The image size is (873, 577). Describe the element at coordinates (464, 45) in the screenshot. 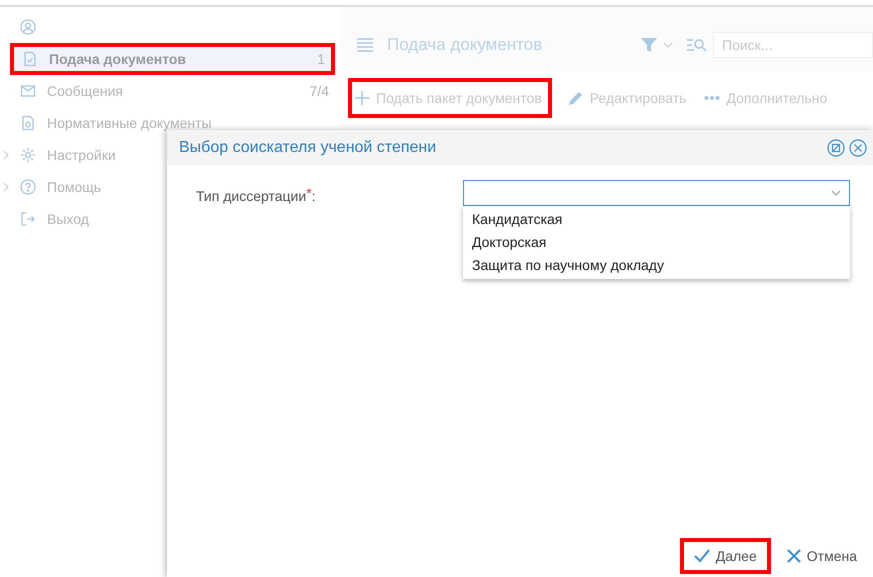

I see `page-title: Подача документов` at that location.